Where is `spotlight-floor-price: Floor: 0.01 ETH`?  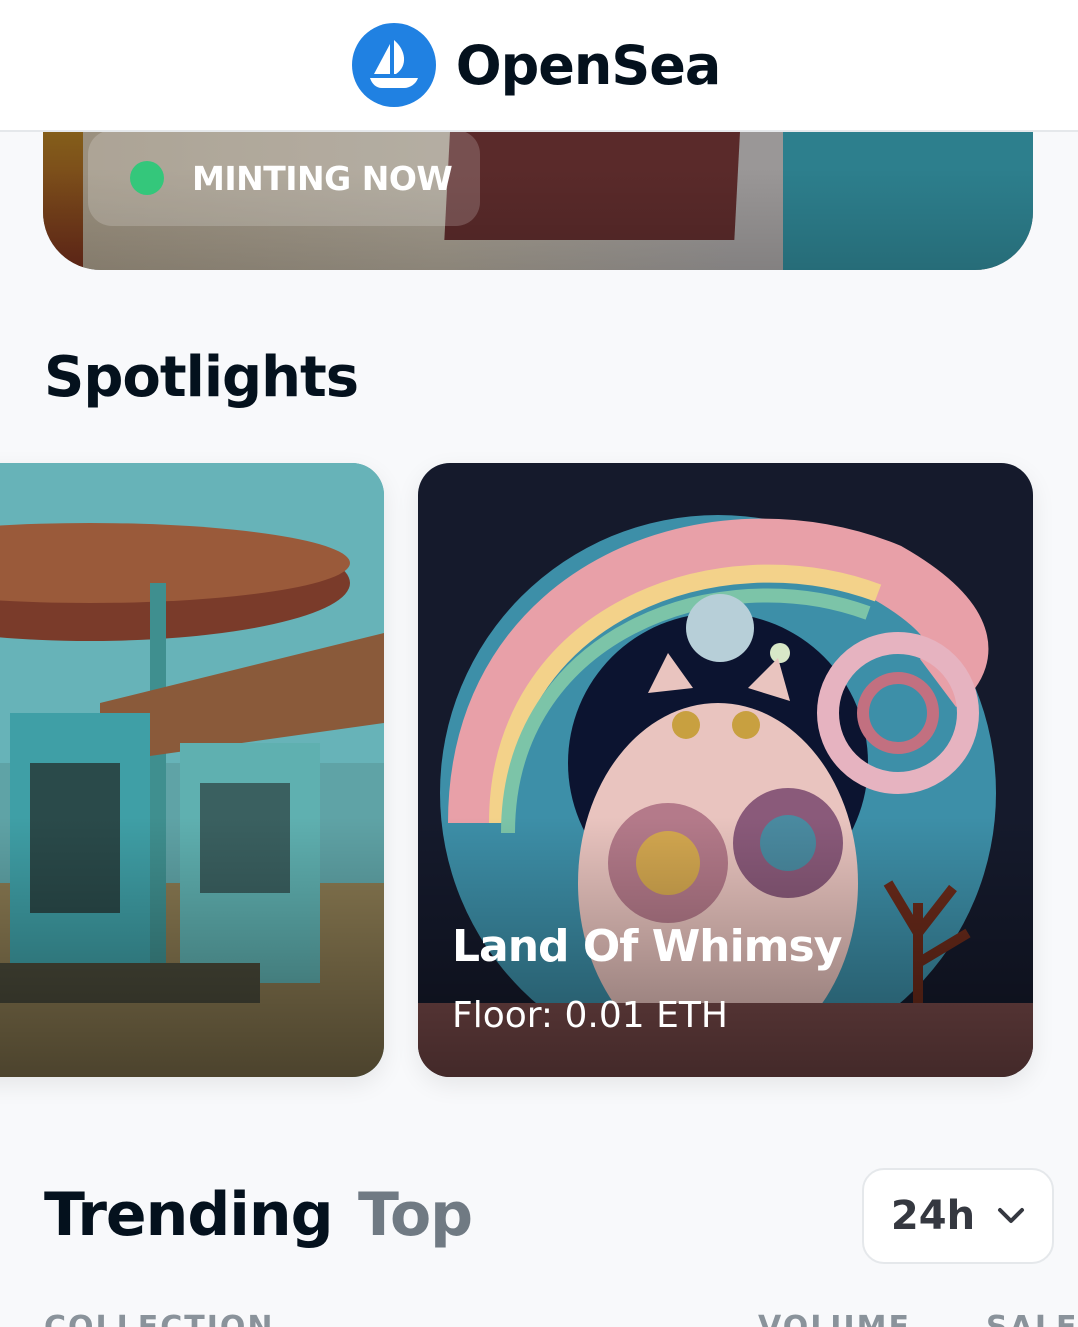
spotlight-floor-price: Floor: 0.01 ETH is located at coordinates (590, 1015).